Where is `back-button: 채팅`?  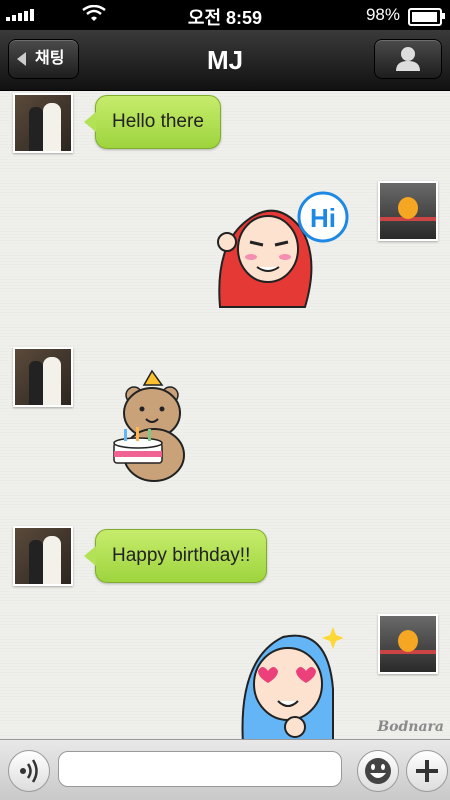 back-button: 채팅 is located at coordinates (44, 59).